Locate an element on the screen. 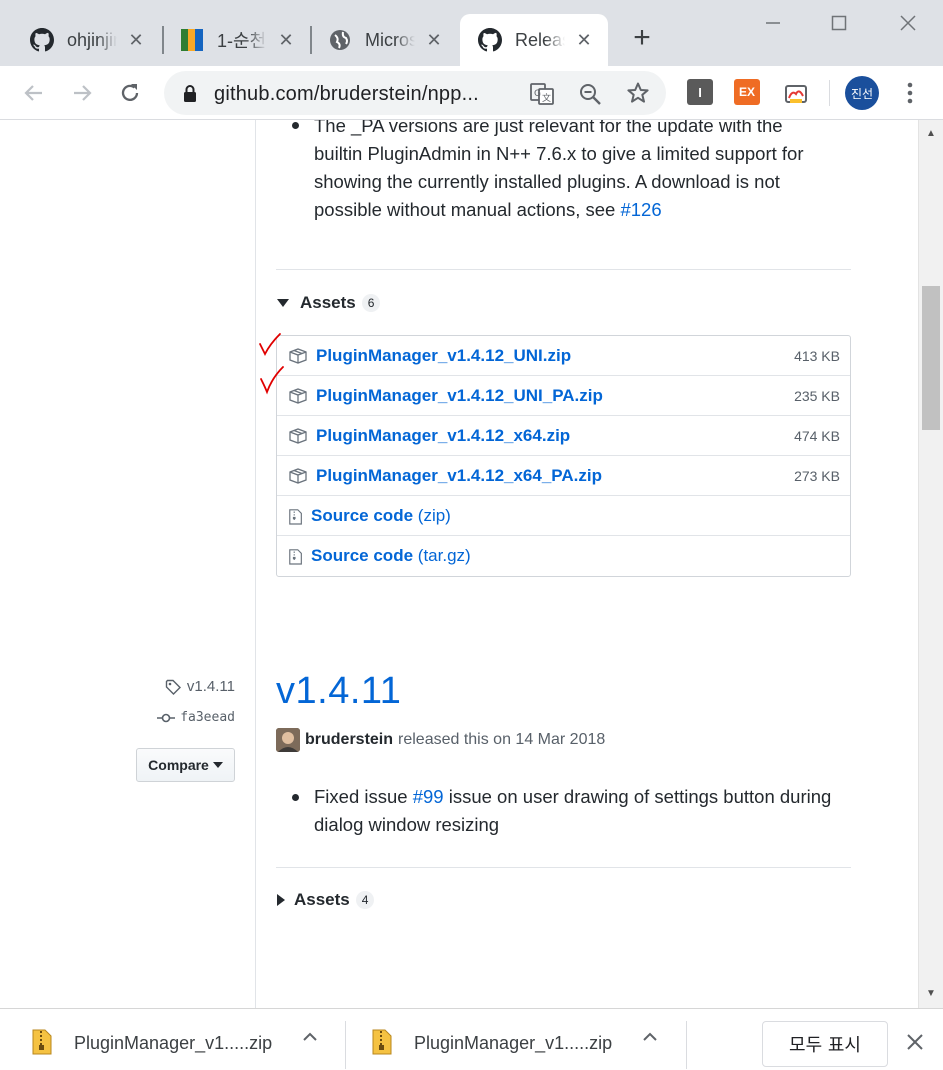 The width and height of the screenshot is (943, 1070). assets-toggle: Assets 4 is located at coordinates (325, 900).